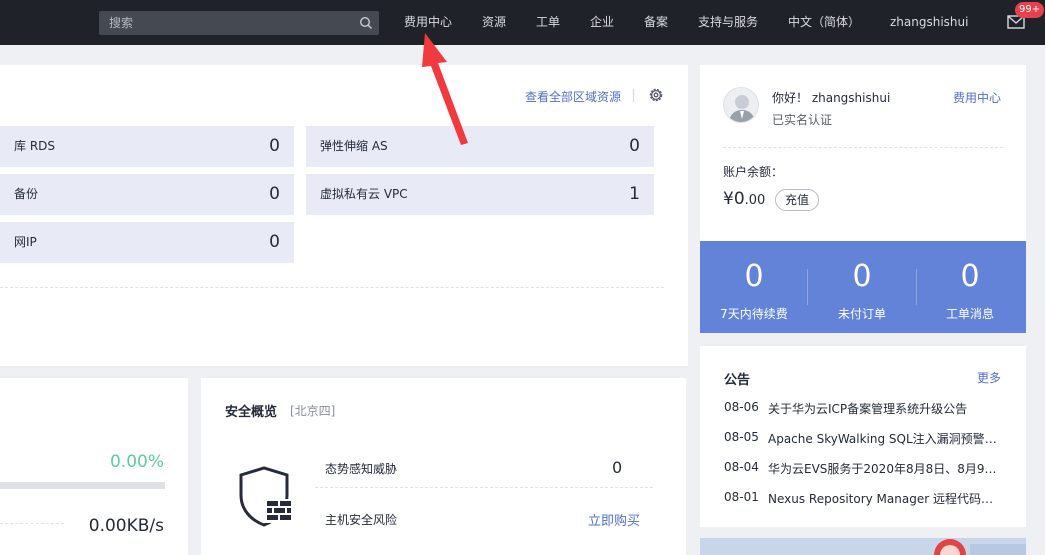 The width and height of the screenshot is (1045, 555). I want to click on monitor-card: 0.00% 0.00KB/s, so click(94, 466).